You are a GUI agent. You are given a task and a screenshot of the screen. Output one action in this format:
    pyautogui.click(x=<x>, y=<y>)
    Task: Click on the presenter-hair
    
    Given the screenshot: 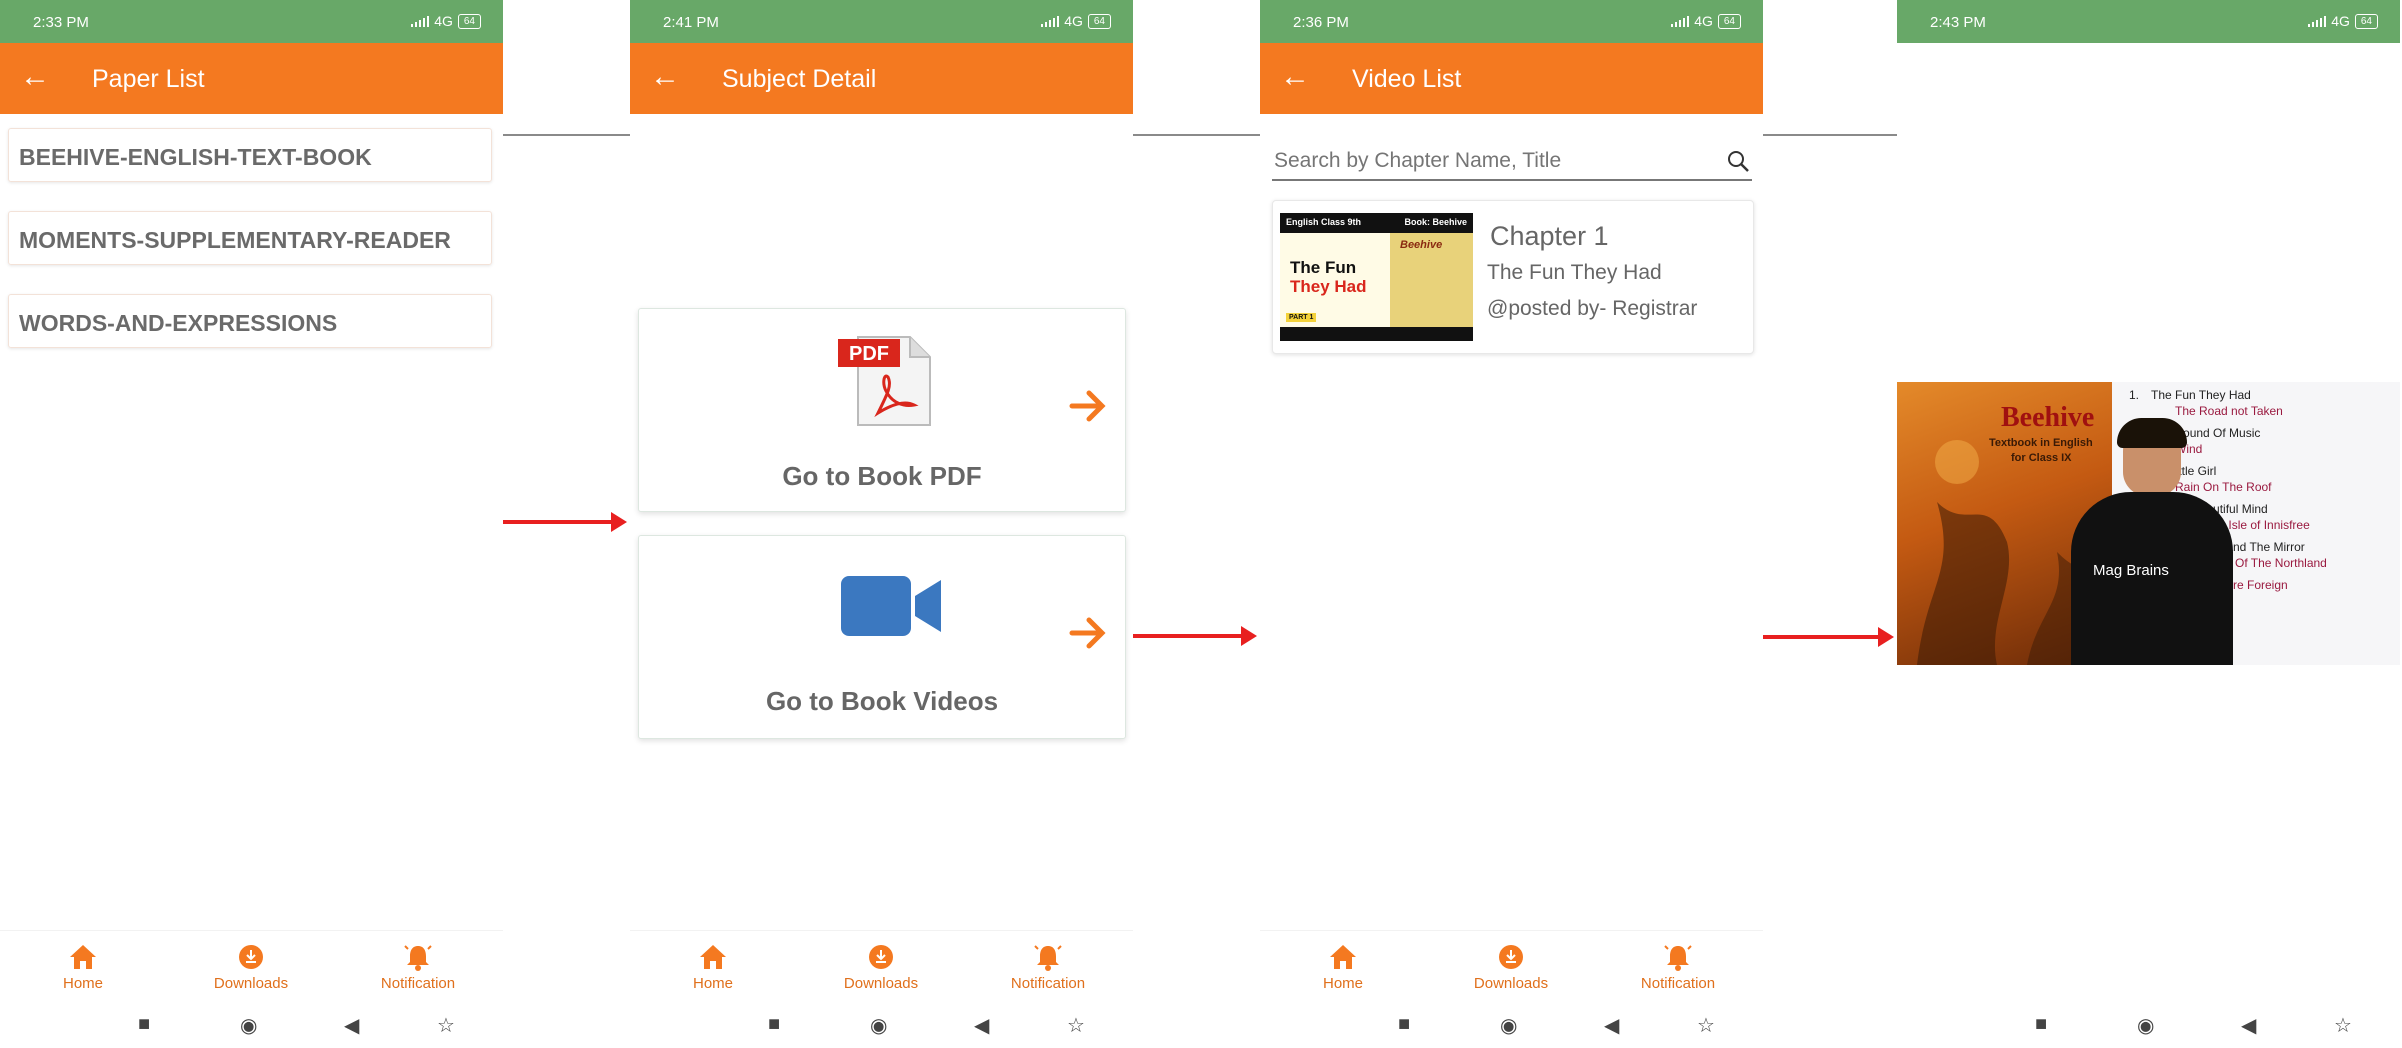 What is the action you would take?
    pyautogui.click(x=2152, y=433)
    